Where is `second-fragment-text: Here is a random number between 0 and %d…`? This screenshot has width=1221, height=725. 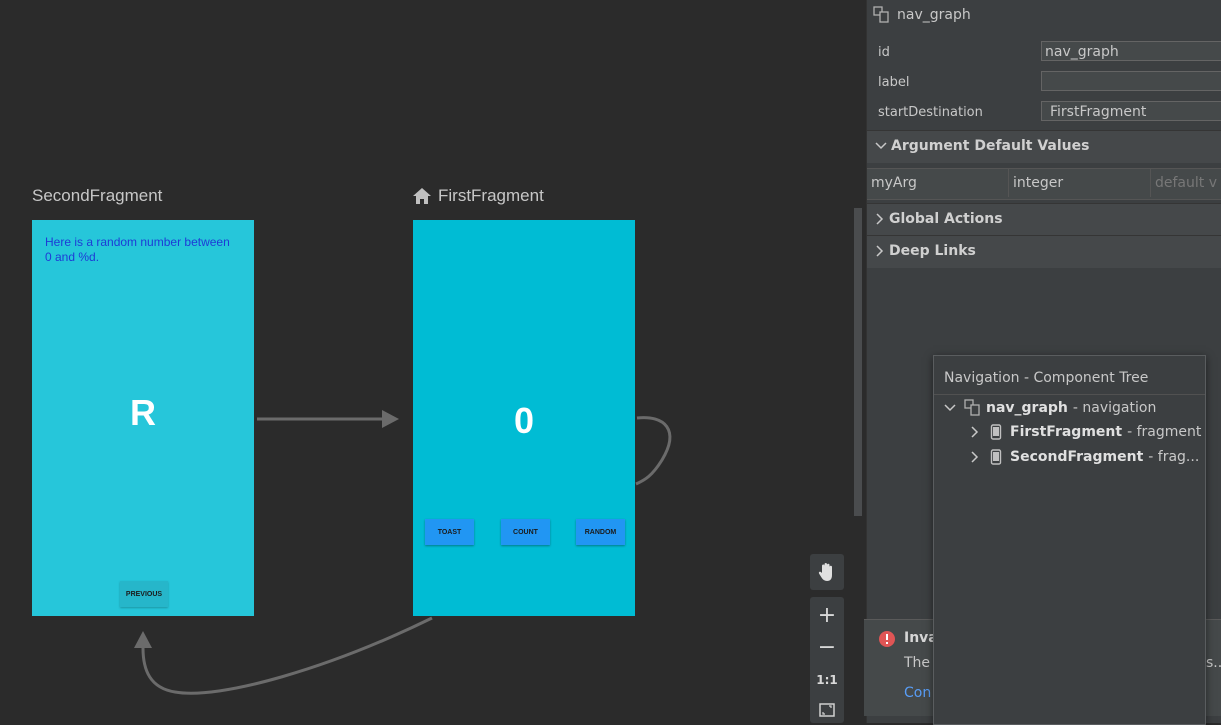
second-fragment-text: Here is a random number between 0 and %d… is located at coordinates (137, 249).